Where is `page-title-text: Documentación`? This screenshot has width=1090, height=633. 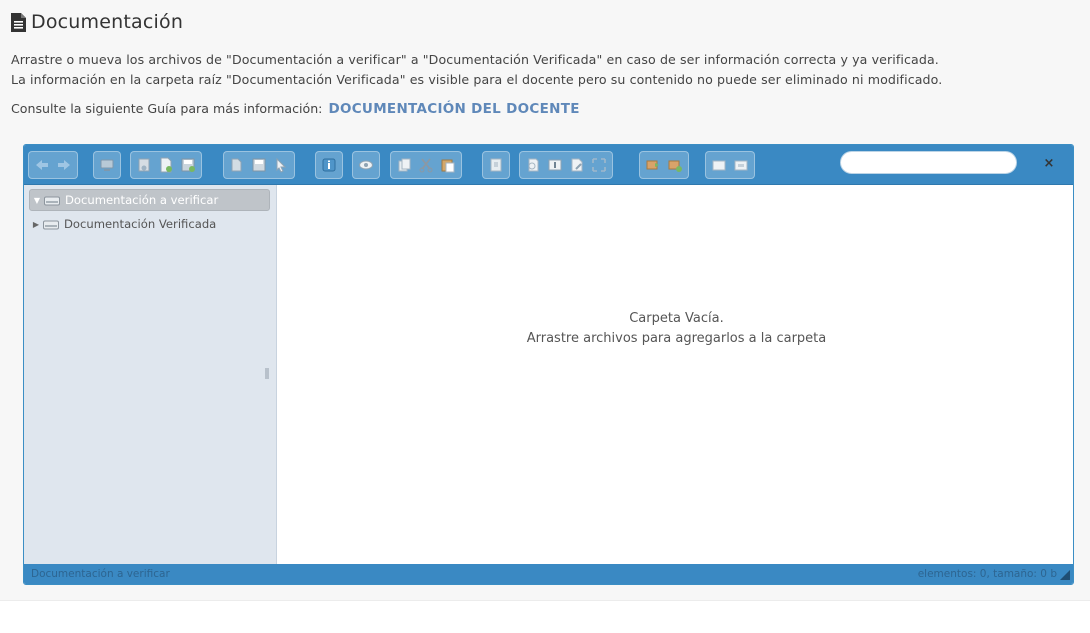
page-title-text: Documentación is located at coordinates (107, 22).